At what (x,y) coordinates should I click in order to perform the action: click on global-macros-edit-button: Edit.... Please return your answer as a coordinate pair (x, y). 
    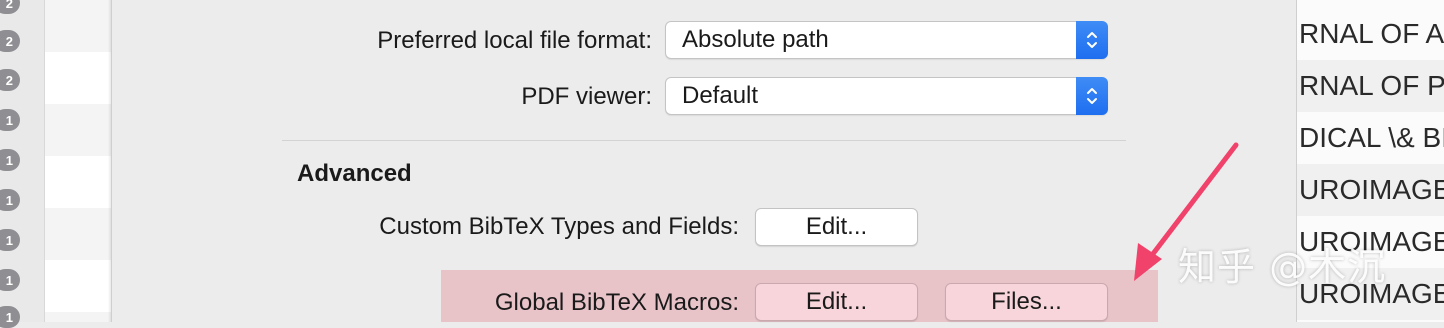
    Looking at the image, I should click on (836, 302).